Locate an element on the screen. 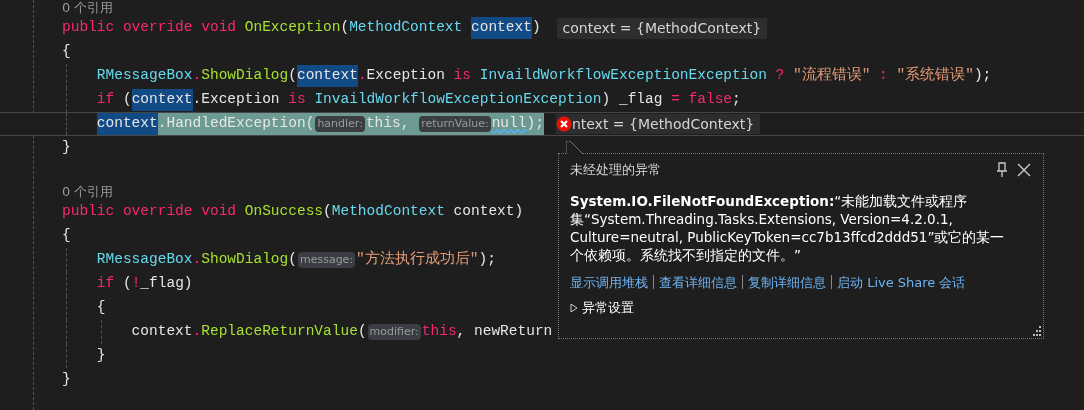 This screenshot has width=1084, height=410. keyword-token: = false is located at coordinates (702, 100).